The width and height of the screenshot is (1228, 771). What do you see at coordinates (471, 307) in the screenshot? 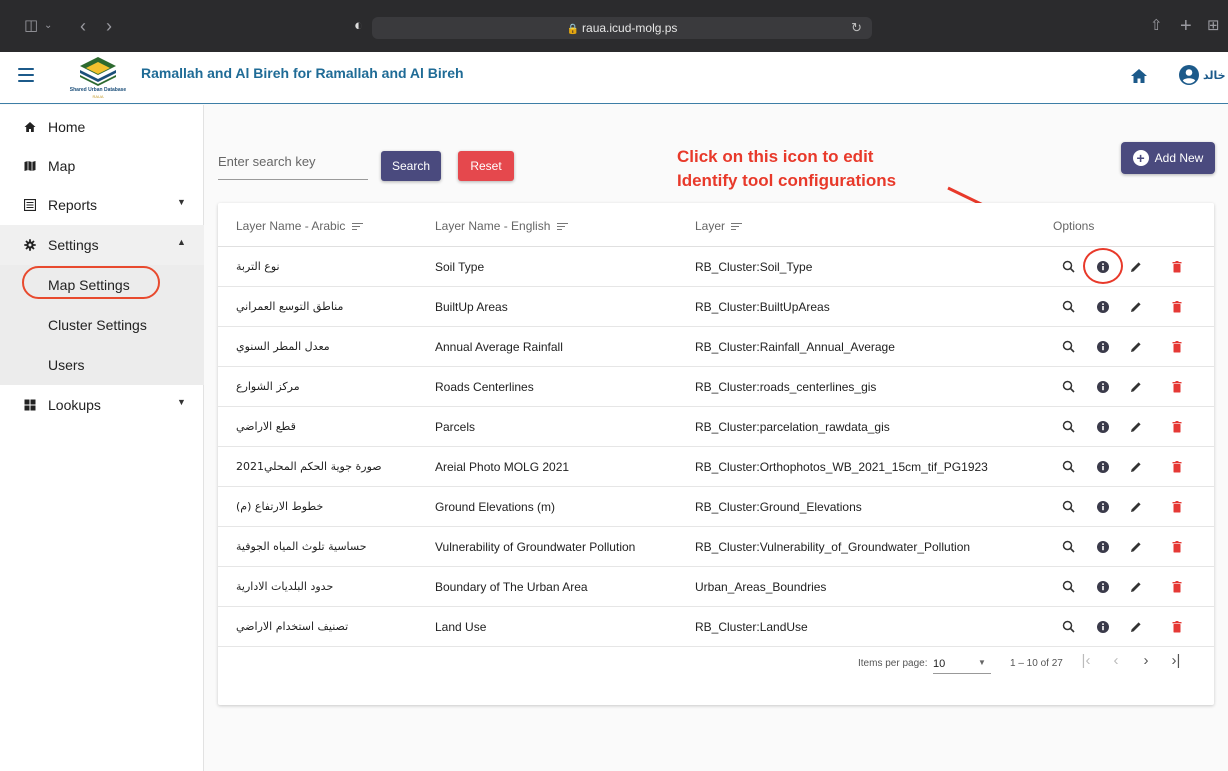
I see `cell-english-name: BuiltUp Areas` at bounding box center [471, 307].